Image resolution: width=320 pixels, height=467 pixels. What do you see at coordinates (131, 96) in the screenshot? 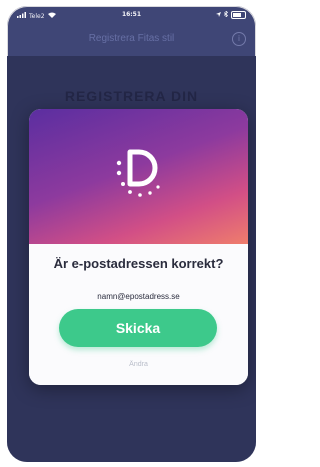
I see `screen-title: REGISTRERA DIN` at bounding box center [131, 96].